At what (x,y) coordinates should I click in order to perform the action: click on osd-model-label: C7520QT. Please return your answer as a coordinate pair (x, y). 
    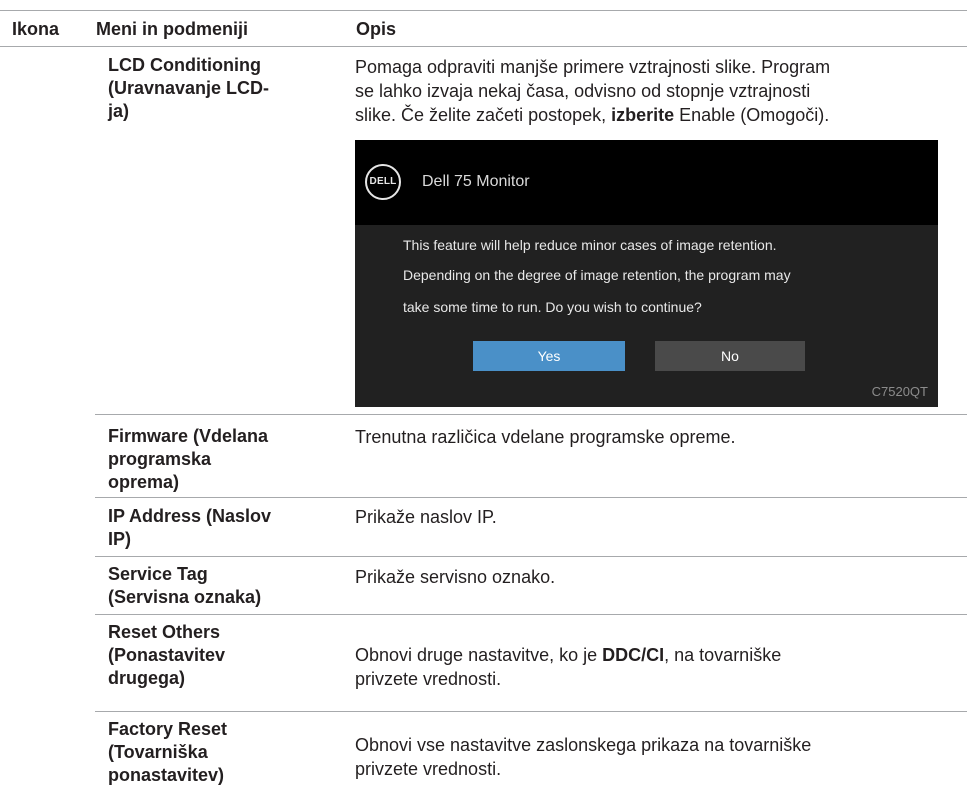
    Looking at the image, I should click on (899, 391).